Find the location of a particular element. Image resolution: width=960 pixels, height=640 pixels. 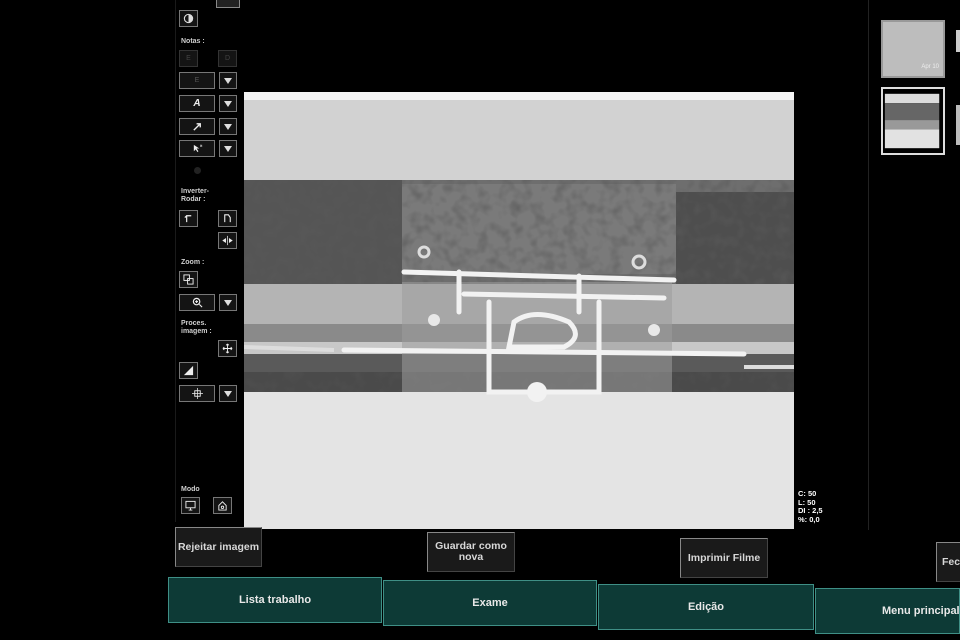

thumbnail-2-selected is located at coordinates (913, 121).